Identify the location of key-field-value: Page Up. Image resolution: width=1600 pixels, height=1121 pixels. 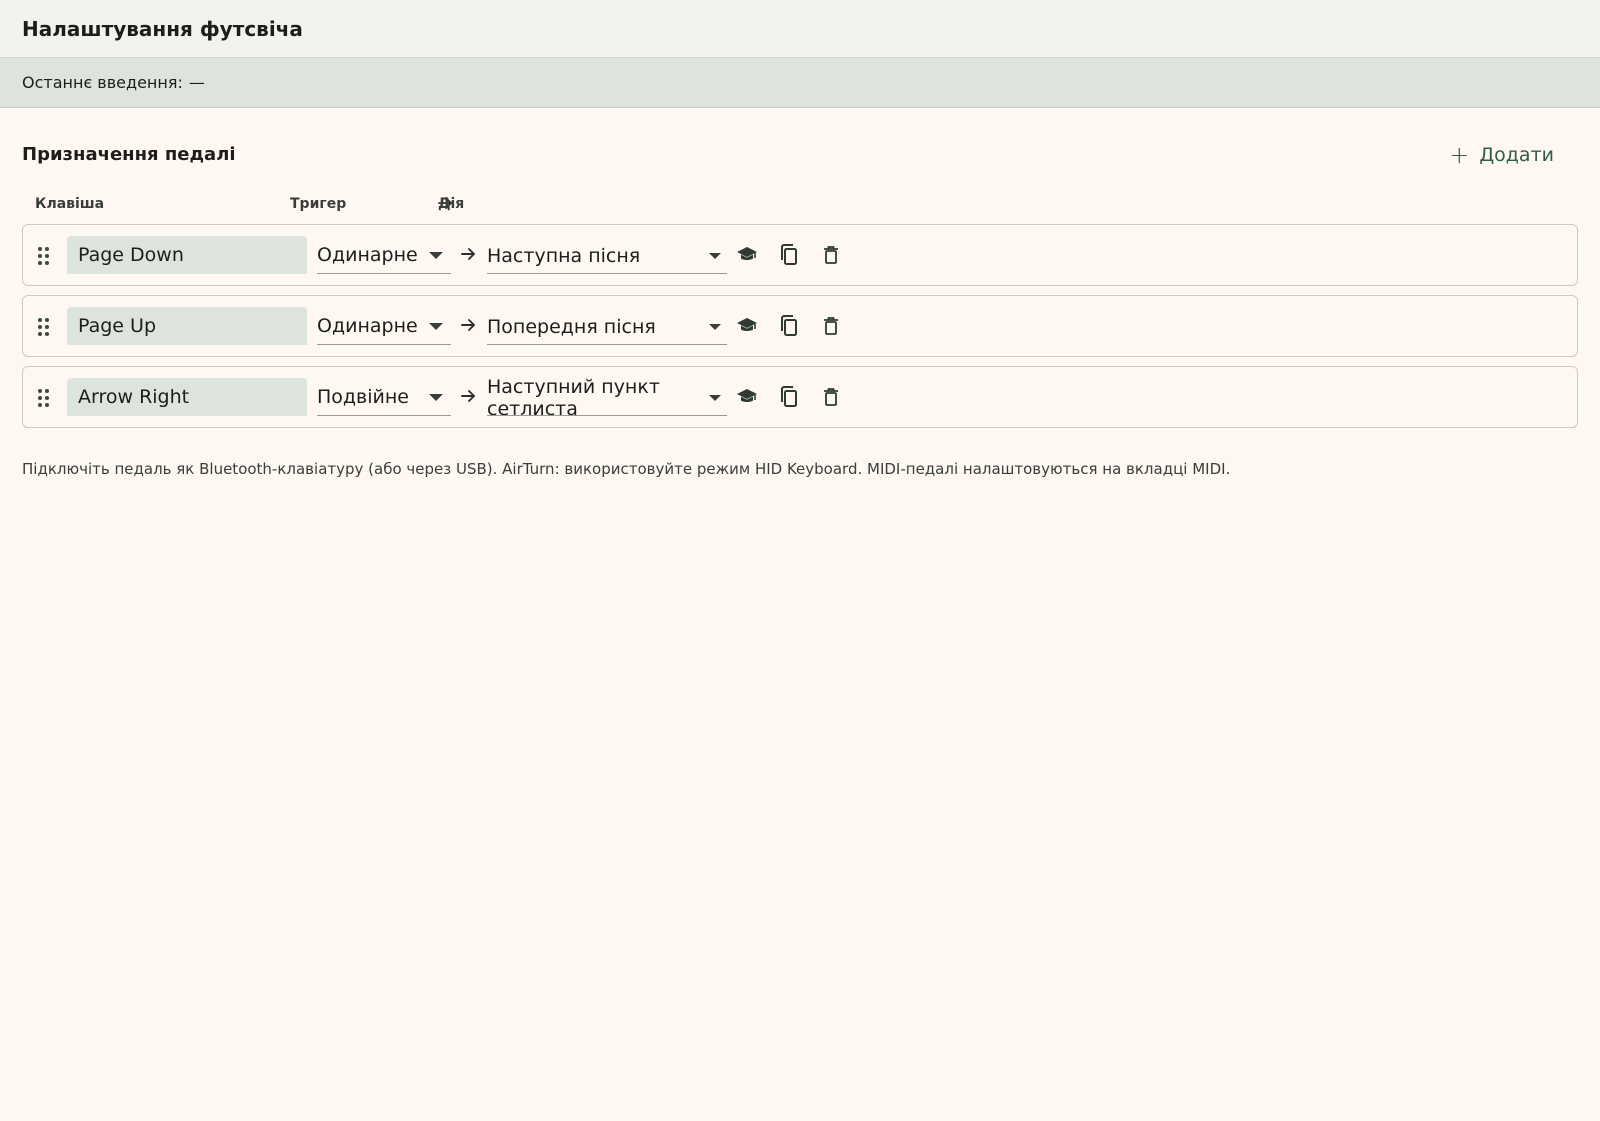
(117, 326).